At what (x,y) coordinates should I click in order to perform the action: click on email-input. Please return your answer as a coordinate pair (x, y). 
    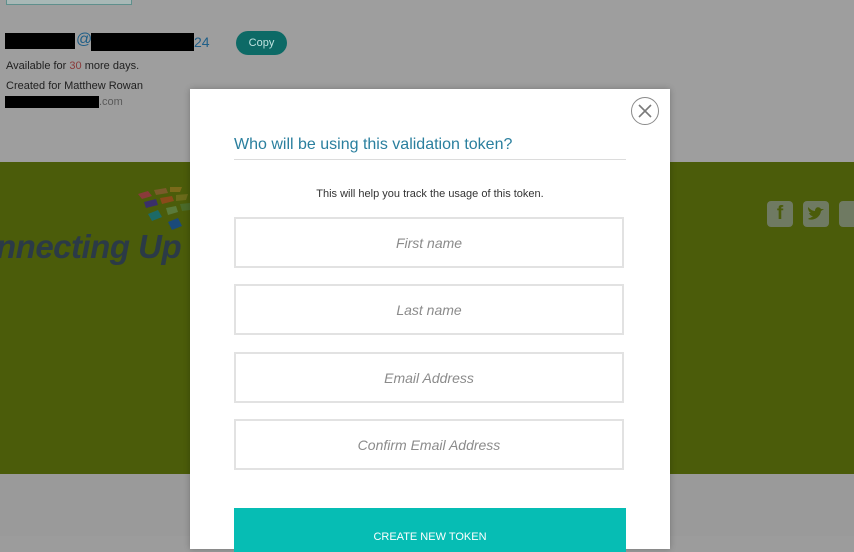
    Looking at the image, I should click on (429, 377).